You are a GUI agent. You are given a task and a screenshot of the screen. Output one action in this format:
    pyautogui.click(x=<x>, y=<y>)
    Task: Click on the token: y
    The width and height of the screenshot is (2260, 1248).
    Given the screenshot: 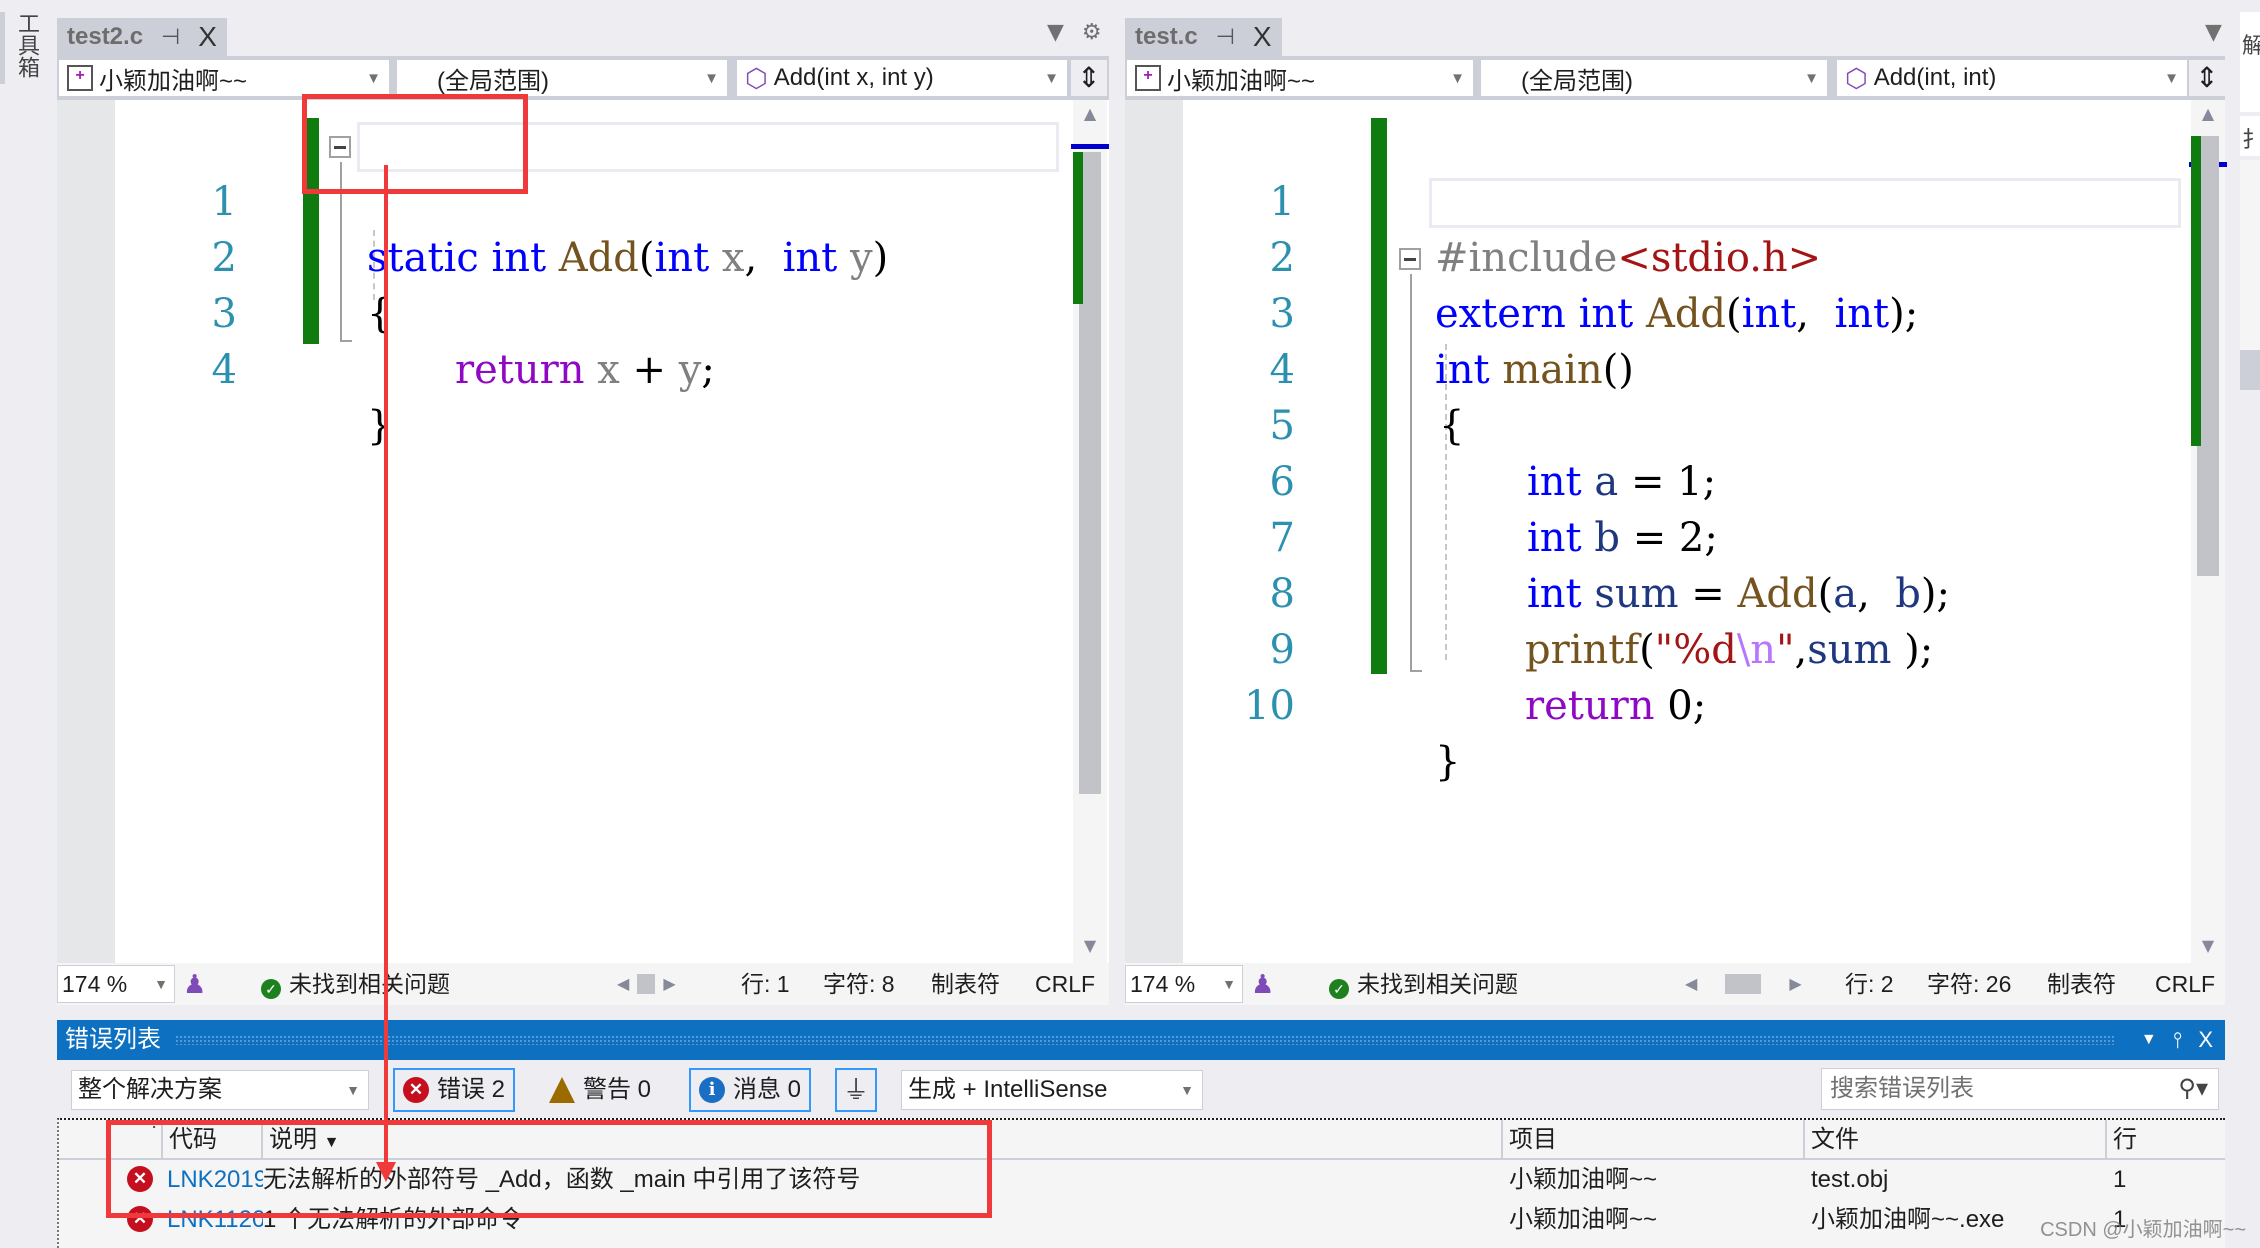 What is the action you would take?
    pyautogui.click(x=690, y=370)
    